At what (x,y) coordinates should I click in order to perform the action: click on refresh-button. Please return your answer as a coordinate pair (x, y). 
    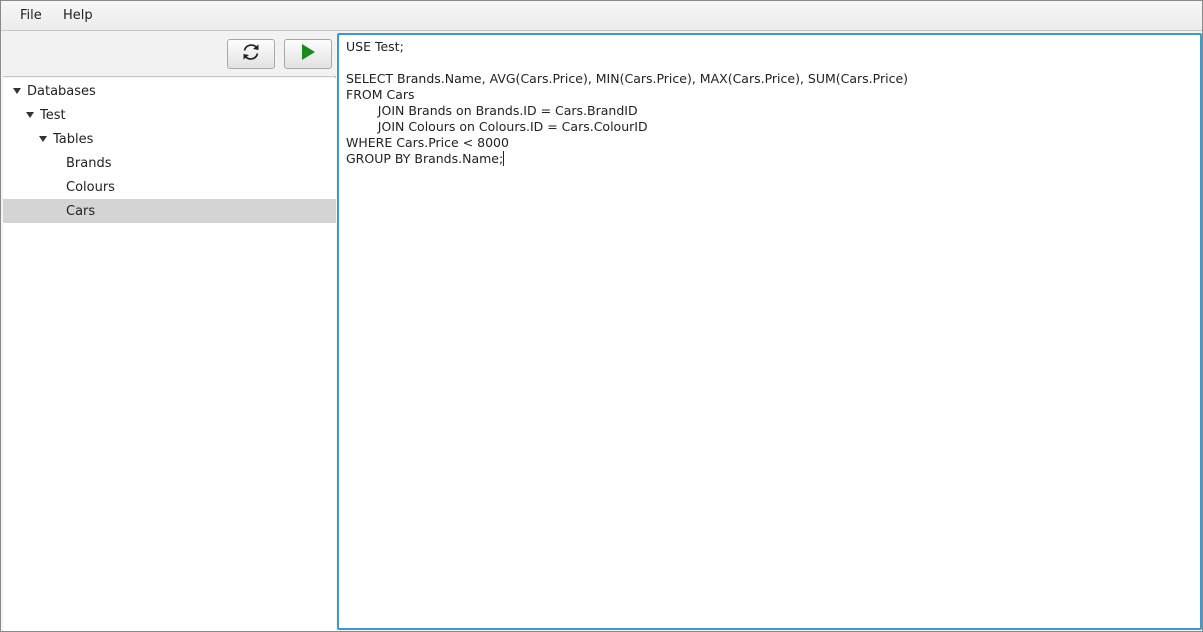
    Looking at the image, I should click on (251, 54).